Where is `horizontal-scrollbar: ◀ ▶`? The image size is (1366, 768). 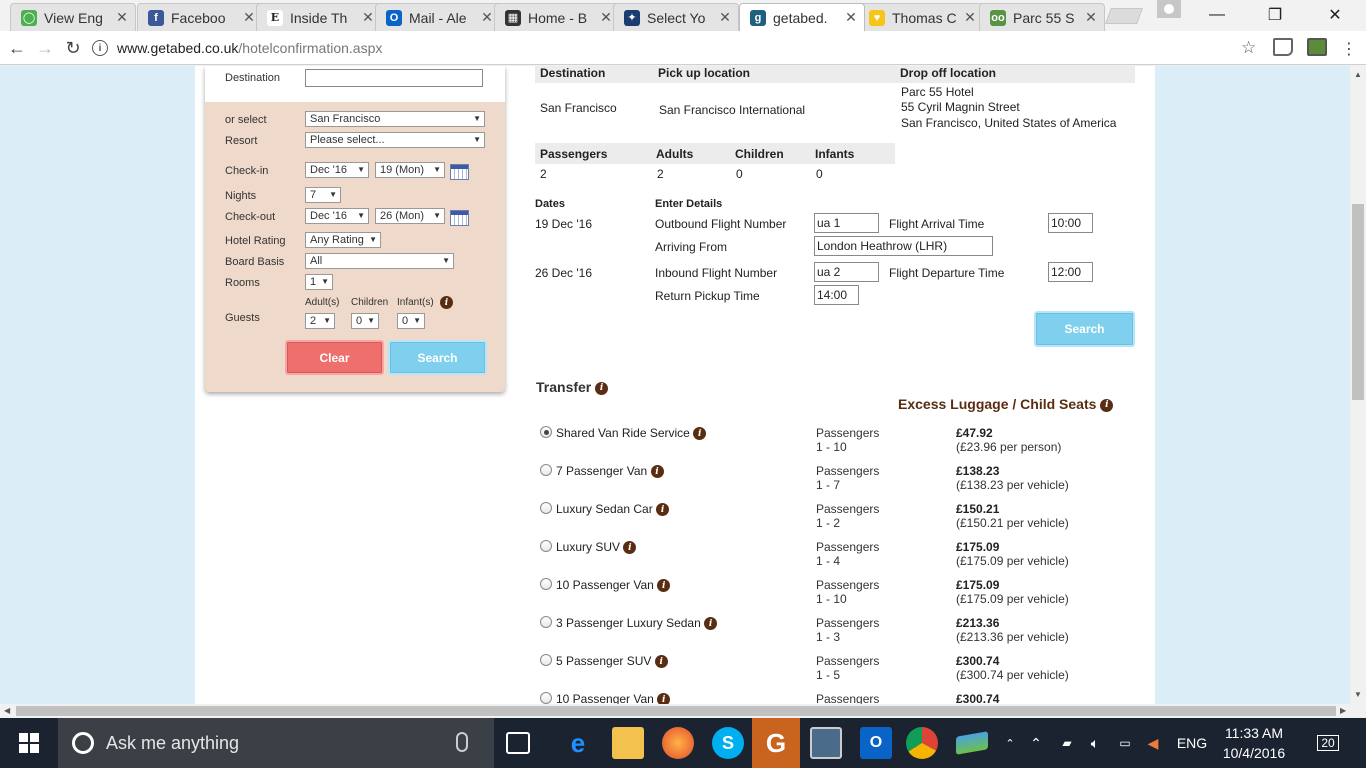 horizontal-scrollbar: ◀ ▶ is located at coordinates (683, 711).